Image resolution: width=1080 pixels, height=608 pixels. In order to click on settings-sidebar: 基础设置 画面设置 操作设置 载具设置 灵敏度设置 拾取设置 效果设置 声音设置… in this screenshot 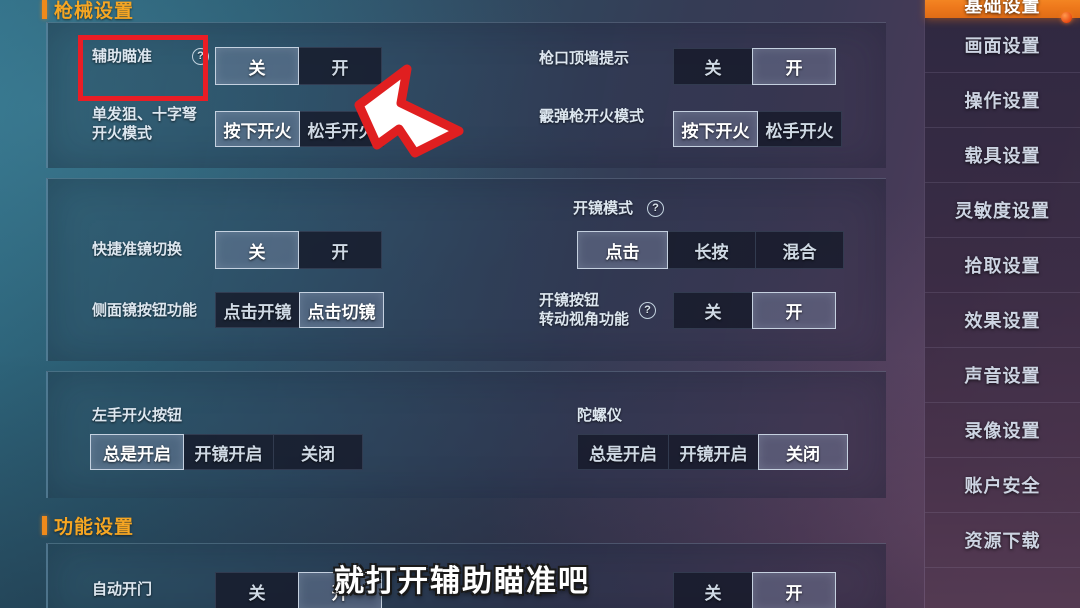, I will do `click(1002, 304)`.